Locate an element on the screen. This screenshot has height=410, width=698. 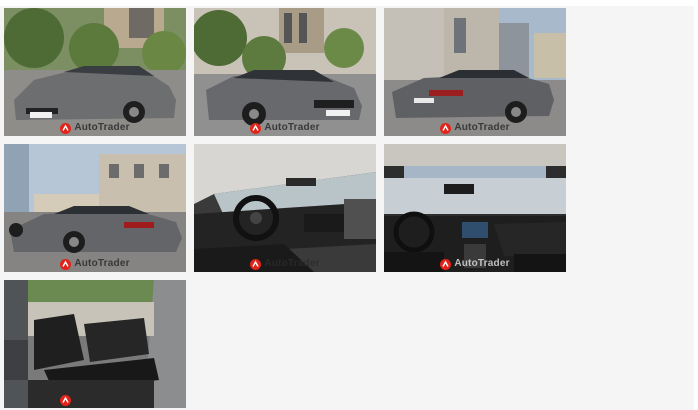
car-photo-6-image is located at coordinates (475, 208).